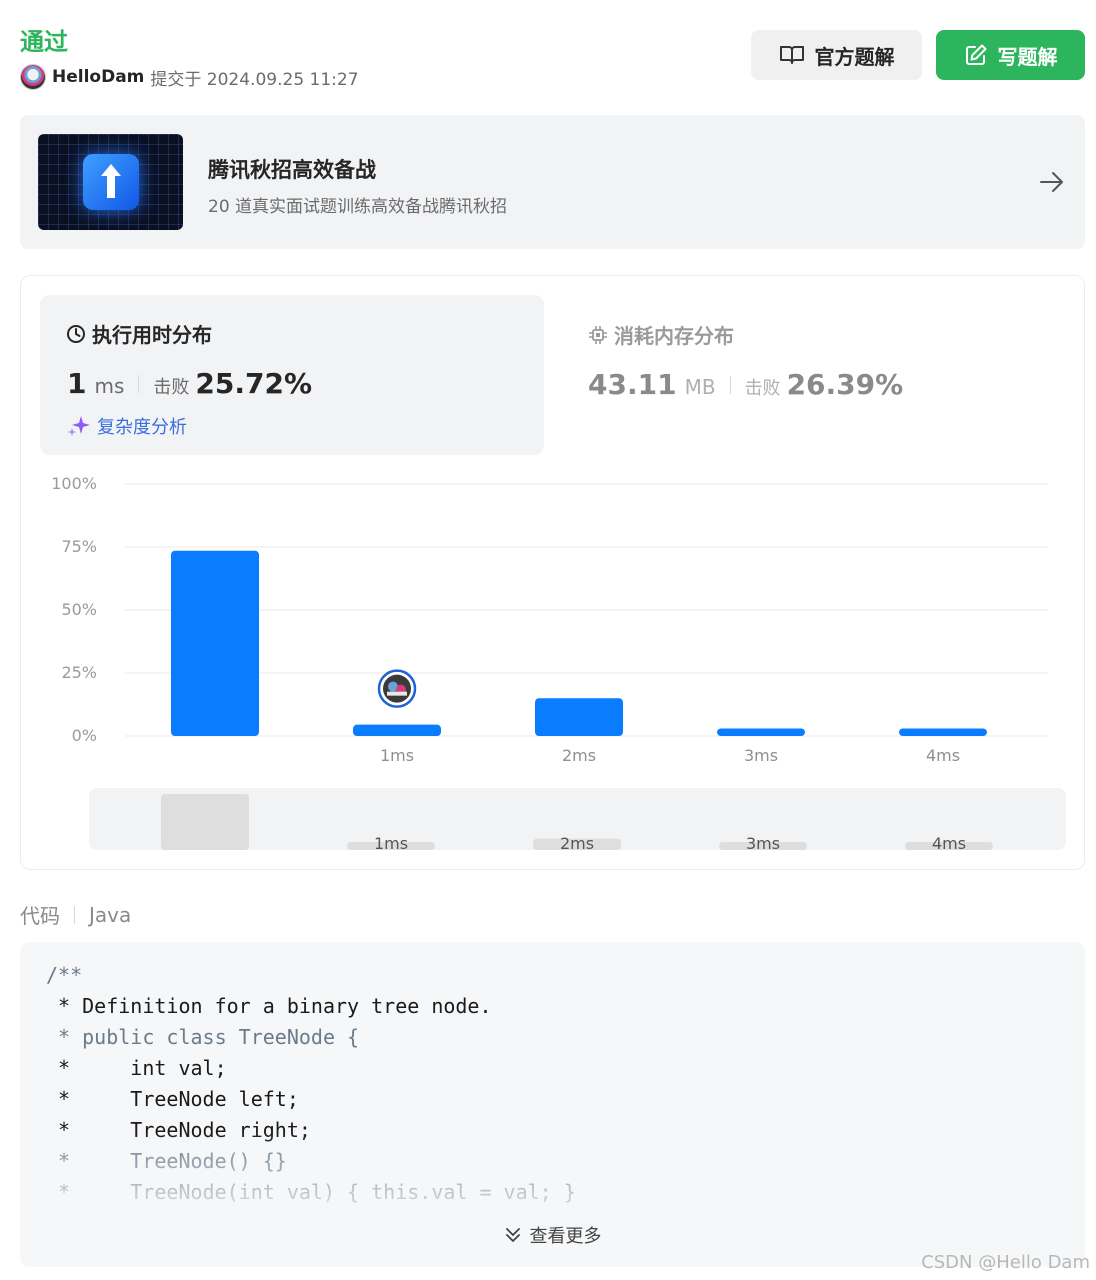 This screenshot has width=1096, height=1280. I want to click on username: HelloDam, so click(98, 77).